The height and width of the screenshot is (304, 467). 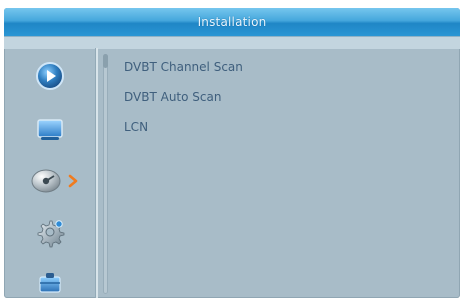 I want to click on satellite-disc-icon-graphic, so click(x=46, y=181).